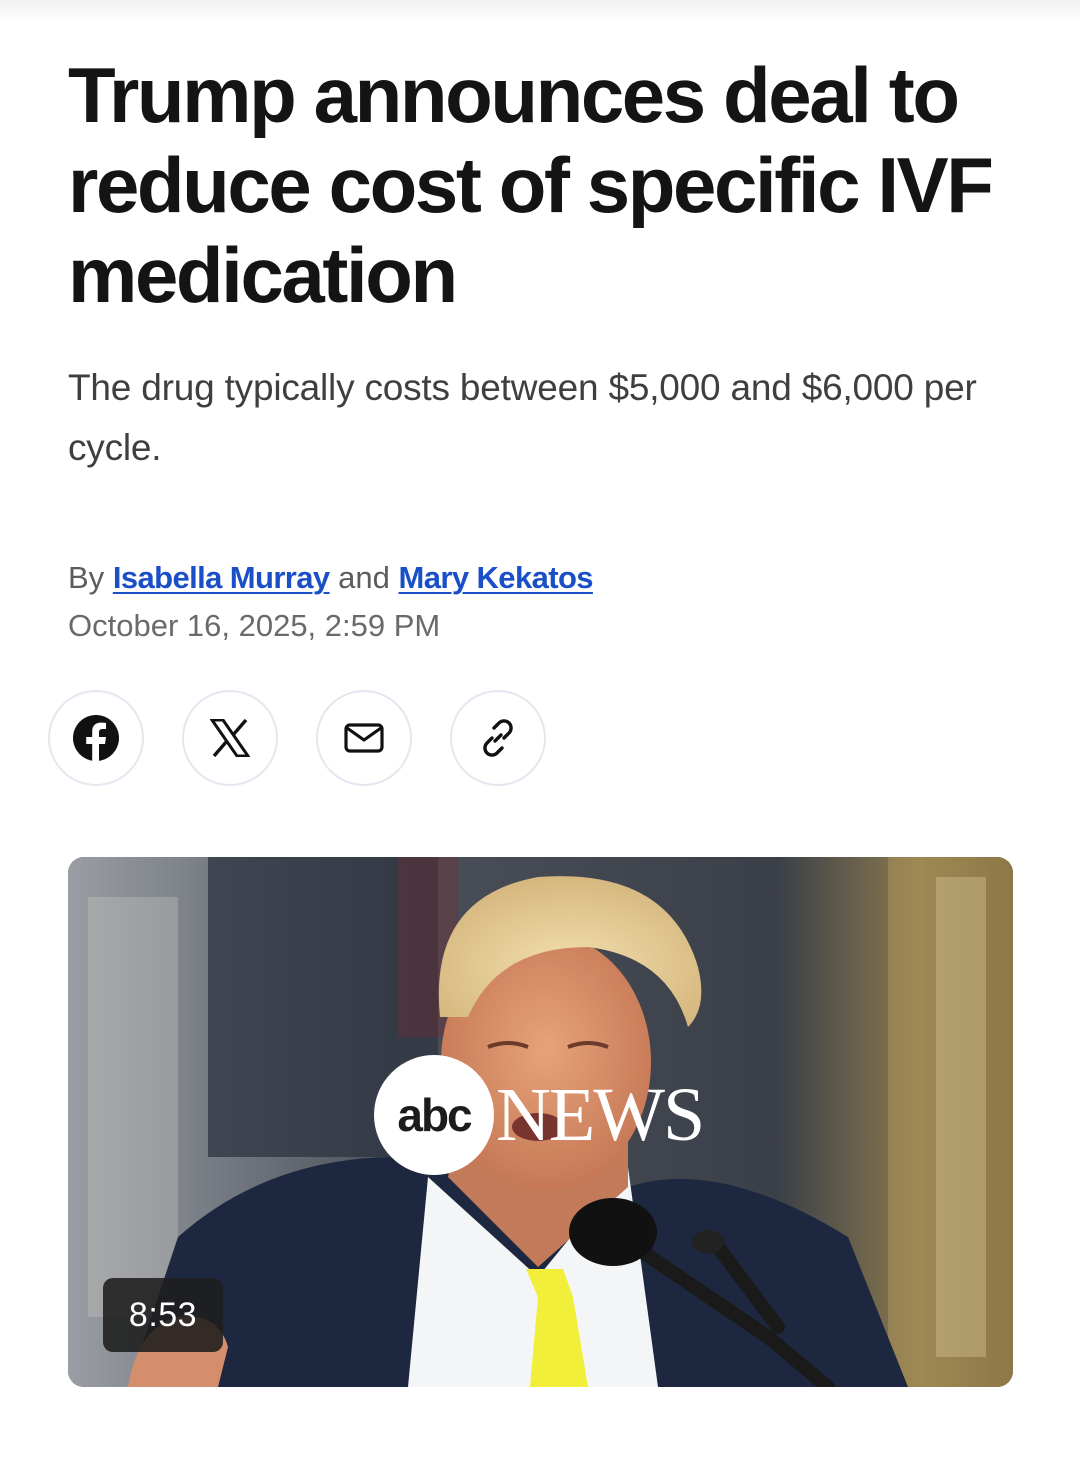 This screenshot has width=1080, height=1476. I want to click on abc-news-logo: abc NEWS, so click(539, 1115).